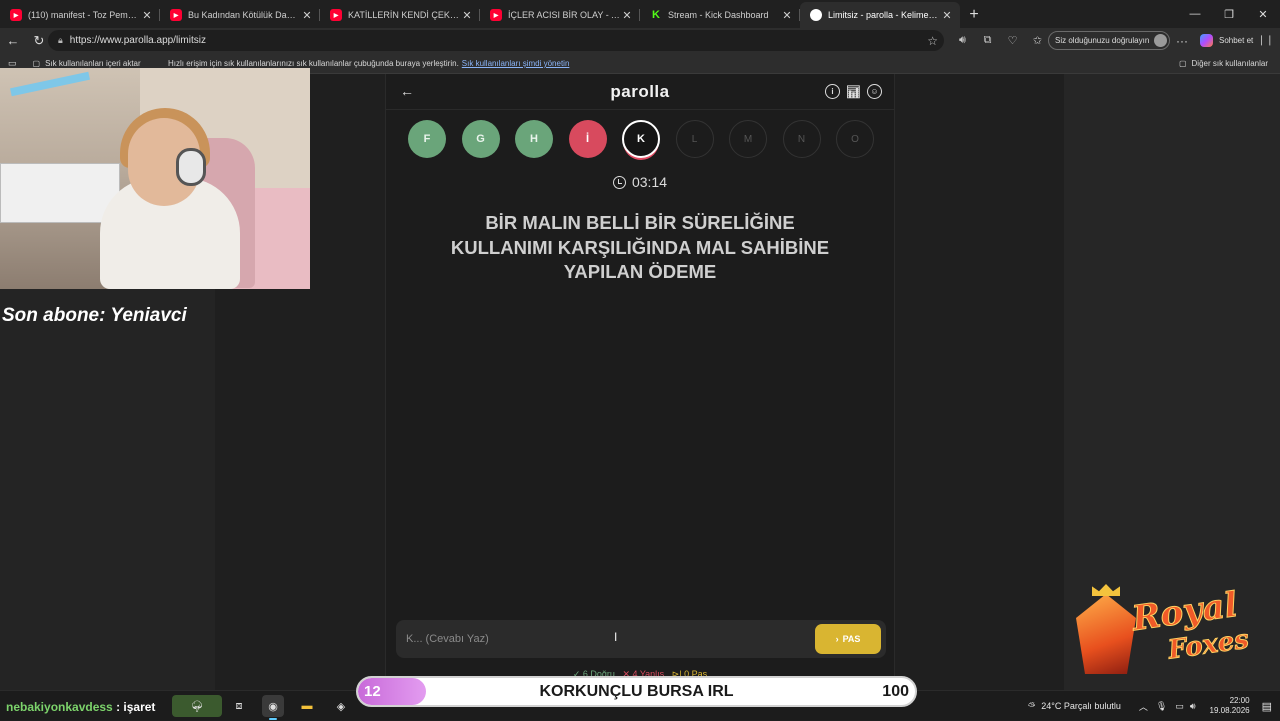  Describe the element at coordinates (1229, 63) in the screenshot. I see `other-favorites-label: Diğer sık kullanılanlar` at that location.